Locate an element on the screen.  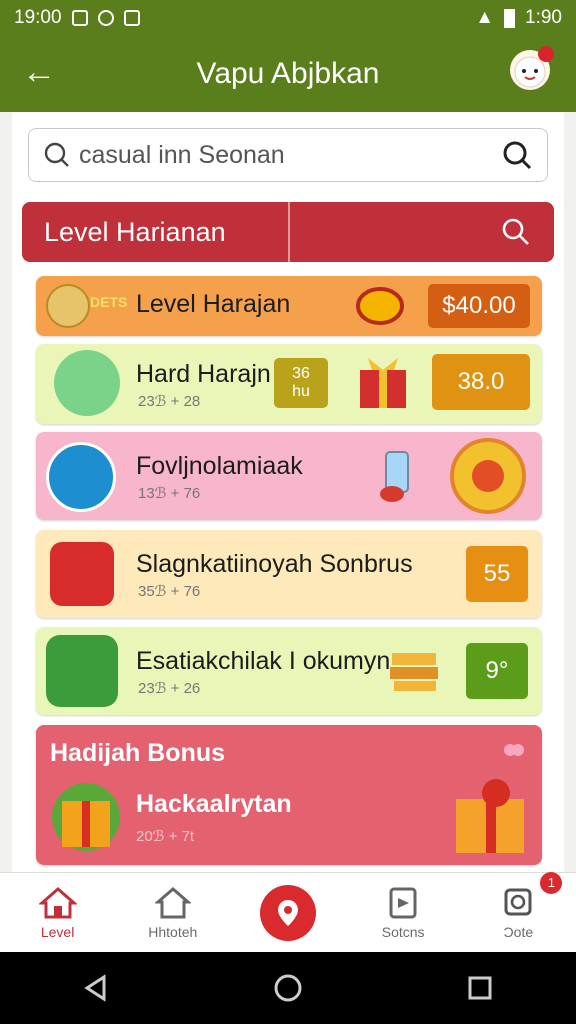
level-card: Fovljnolamiaak 13ℬ + 76 is located at coordinates (289, 476).